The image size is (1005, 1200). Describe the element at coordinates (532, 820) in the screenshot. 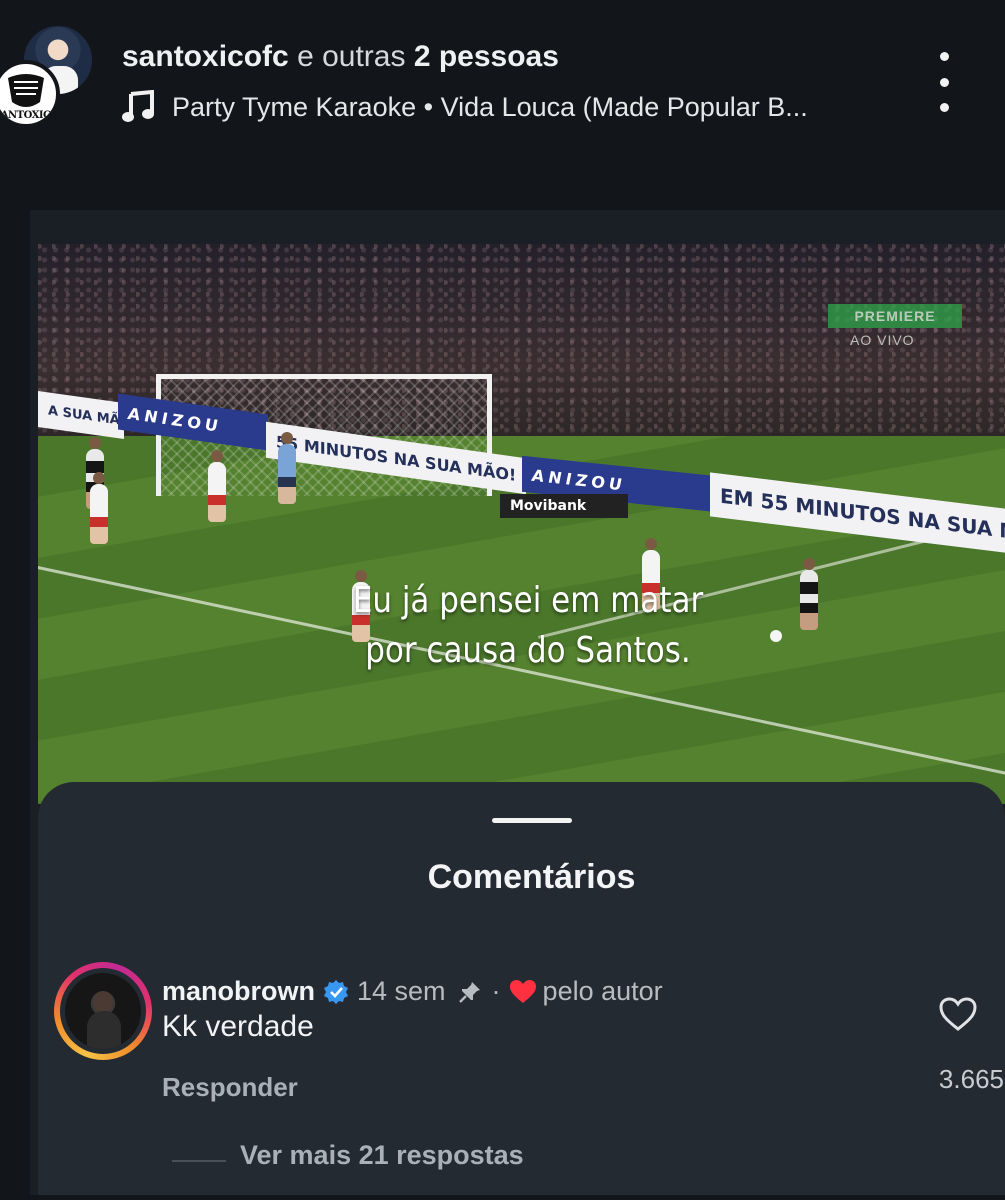

I see `drag-handle` at that location.